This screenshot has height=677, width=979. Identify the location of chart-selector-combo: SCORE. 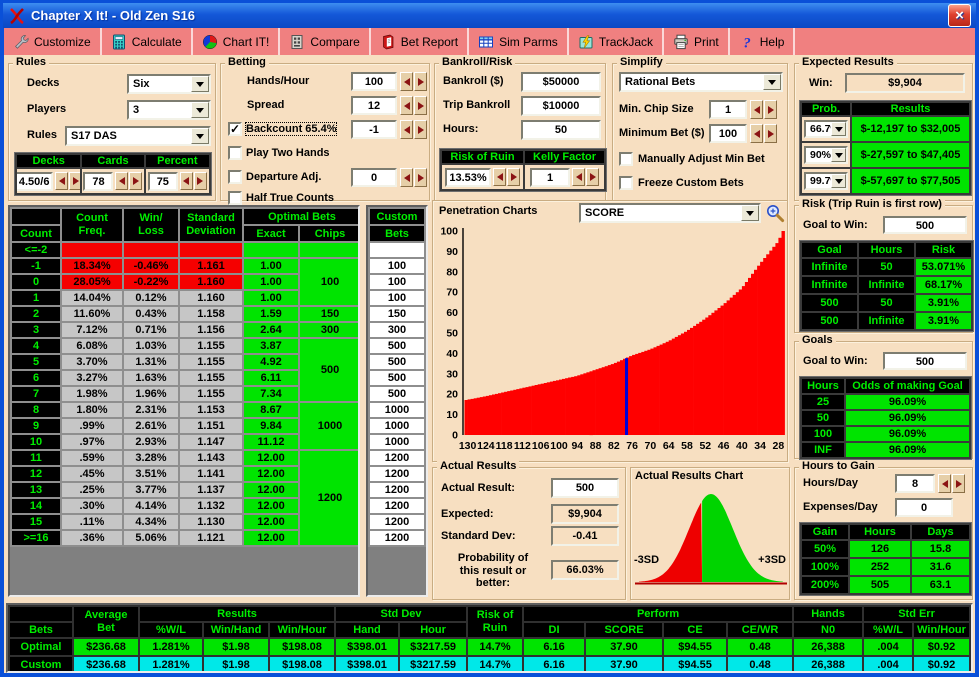
(670, 213).